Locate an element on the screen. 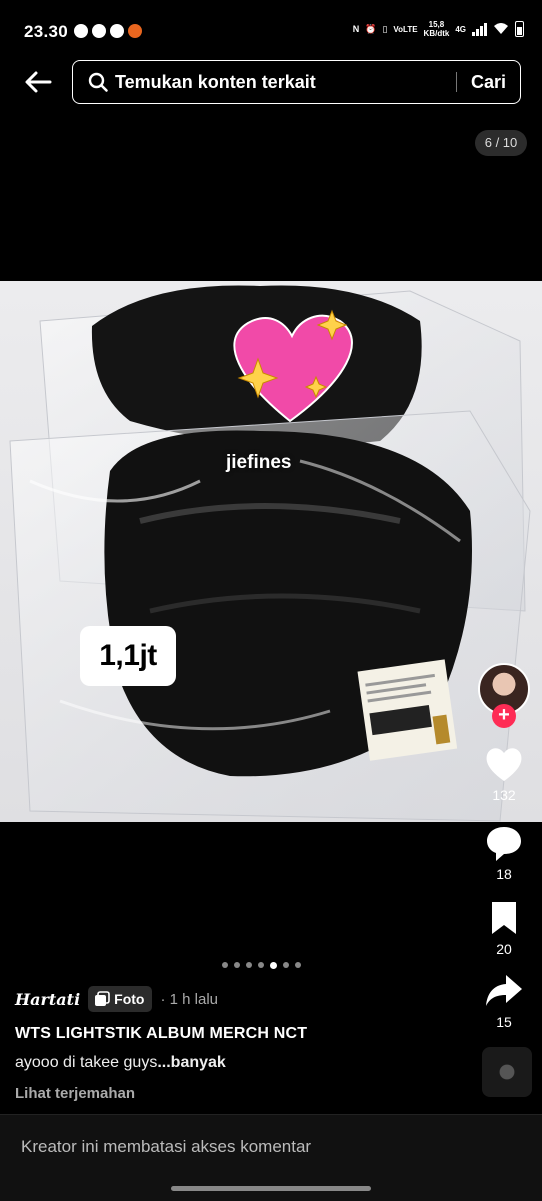 This screenshot has height=1201, width=542. photo-icon is located at coordinates (102, 998).